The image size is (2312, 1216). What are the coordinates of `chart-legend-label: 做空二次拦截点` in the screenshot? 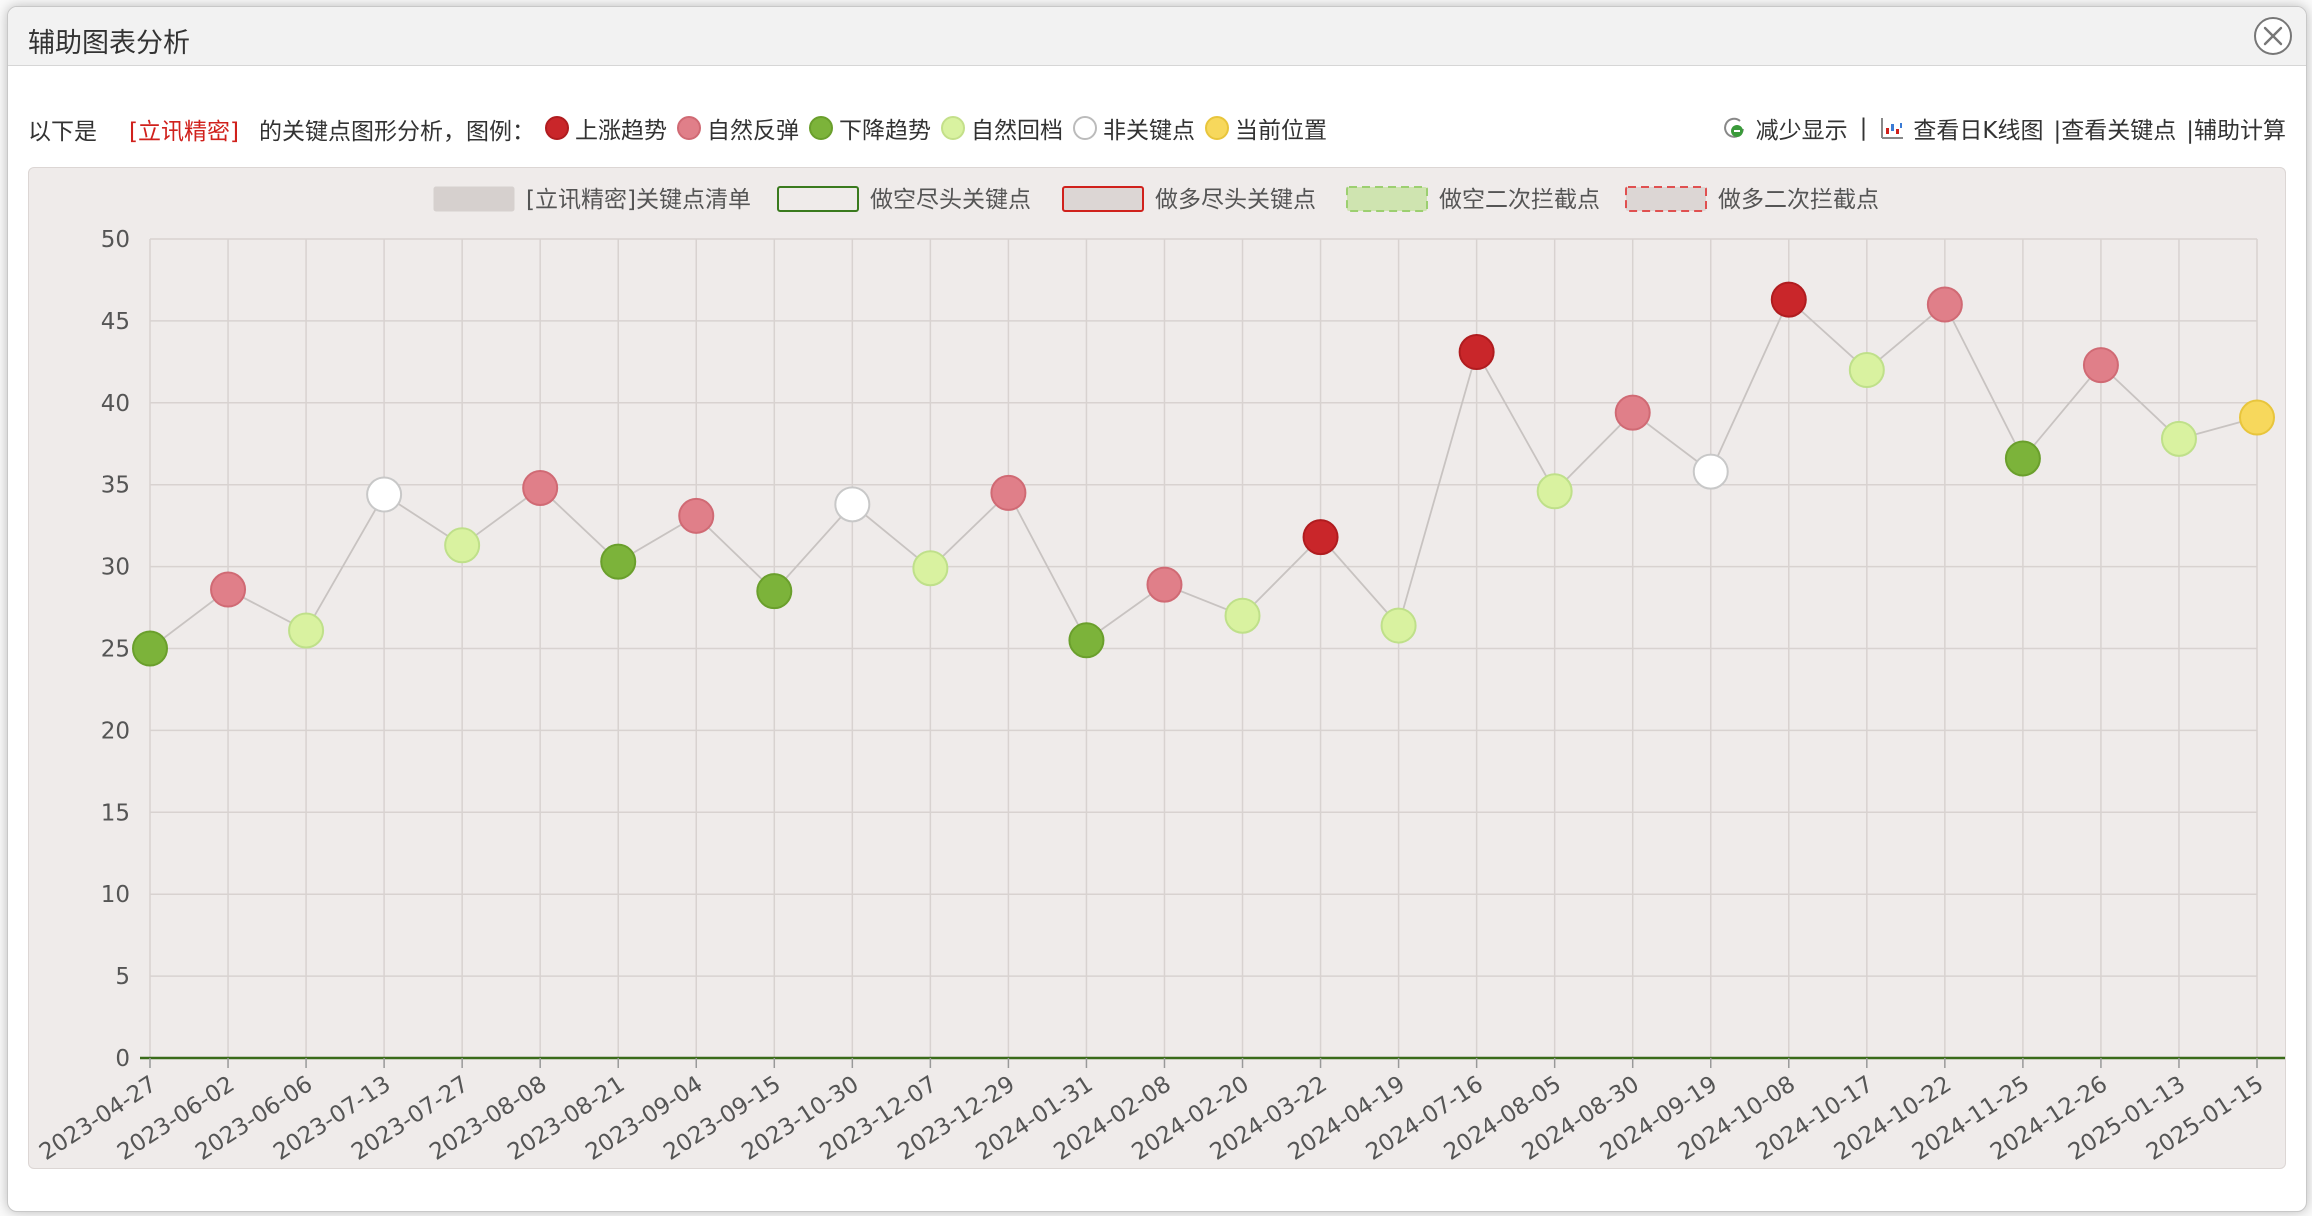 It's located at (1519, 200).